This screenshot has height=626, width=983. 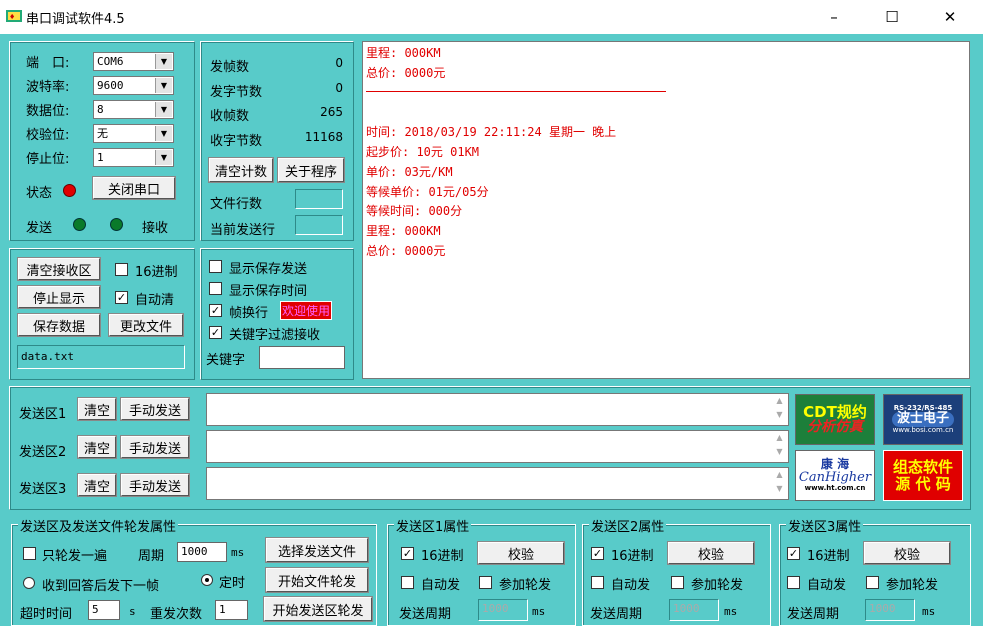 What do you see at coordinates (890, 610) in the screenshot?
I see `sa3-period-input: 1000` at bounding box center [890, 610].